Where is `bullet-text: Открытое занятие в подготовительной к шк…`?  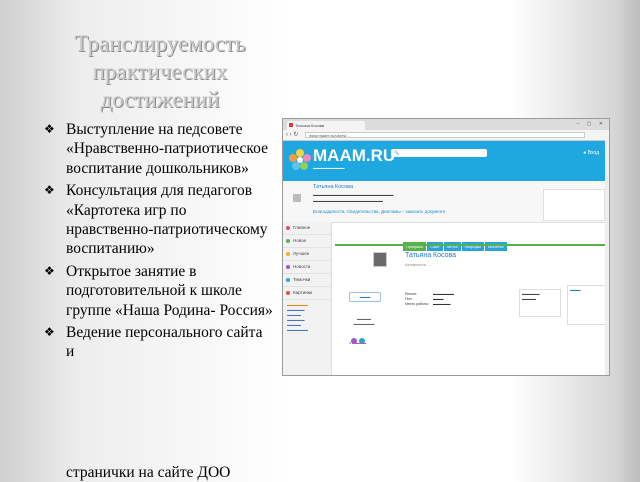
bullet-text: Открытое занятие в подготовительной к шк… is located at coordinates (169, 290).